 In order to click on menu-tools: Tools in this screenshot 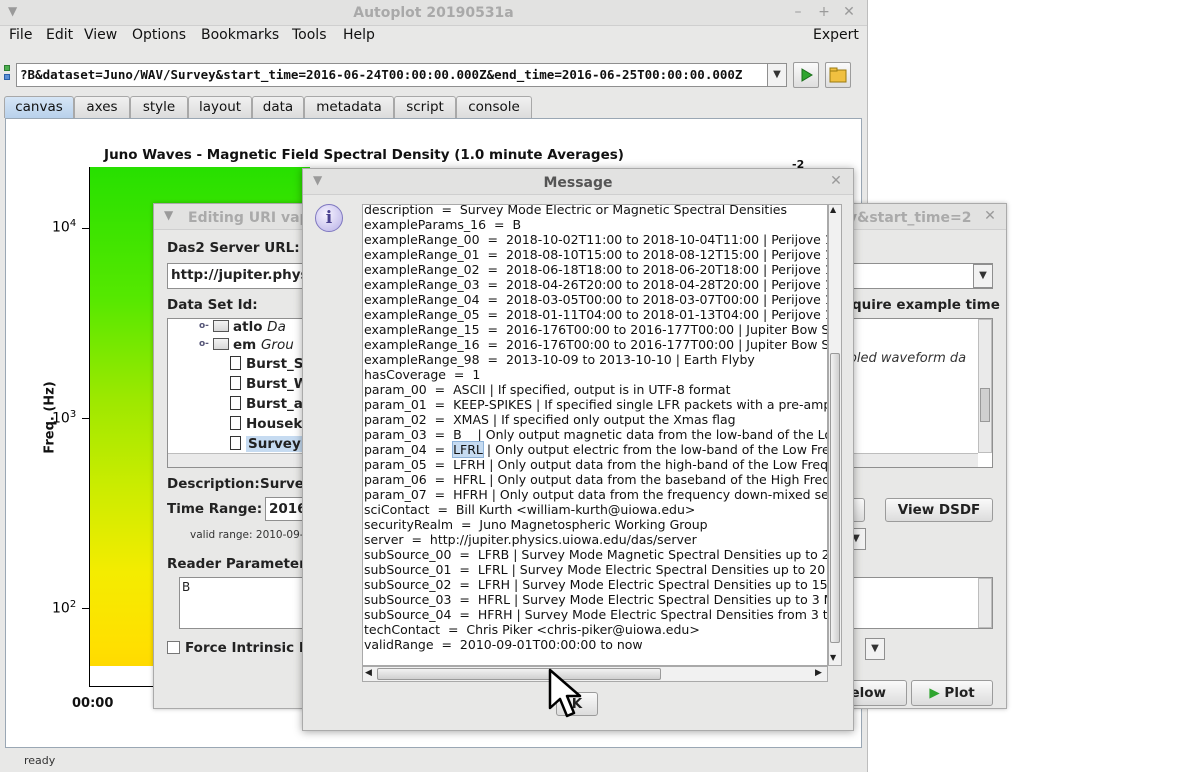, I will do `click(309, 35)`.